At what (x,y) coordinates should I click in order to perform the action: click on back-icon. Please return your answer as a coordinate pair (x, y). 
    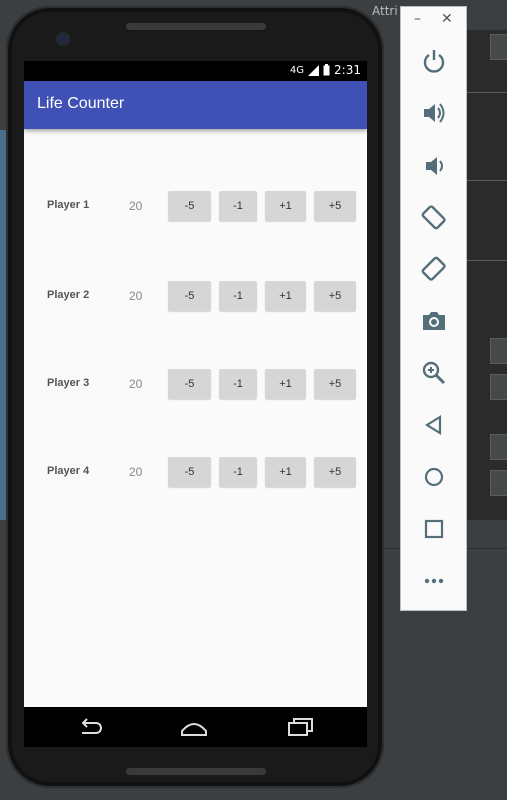
    Looking at the image, I should click on (434, 425).